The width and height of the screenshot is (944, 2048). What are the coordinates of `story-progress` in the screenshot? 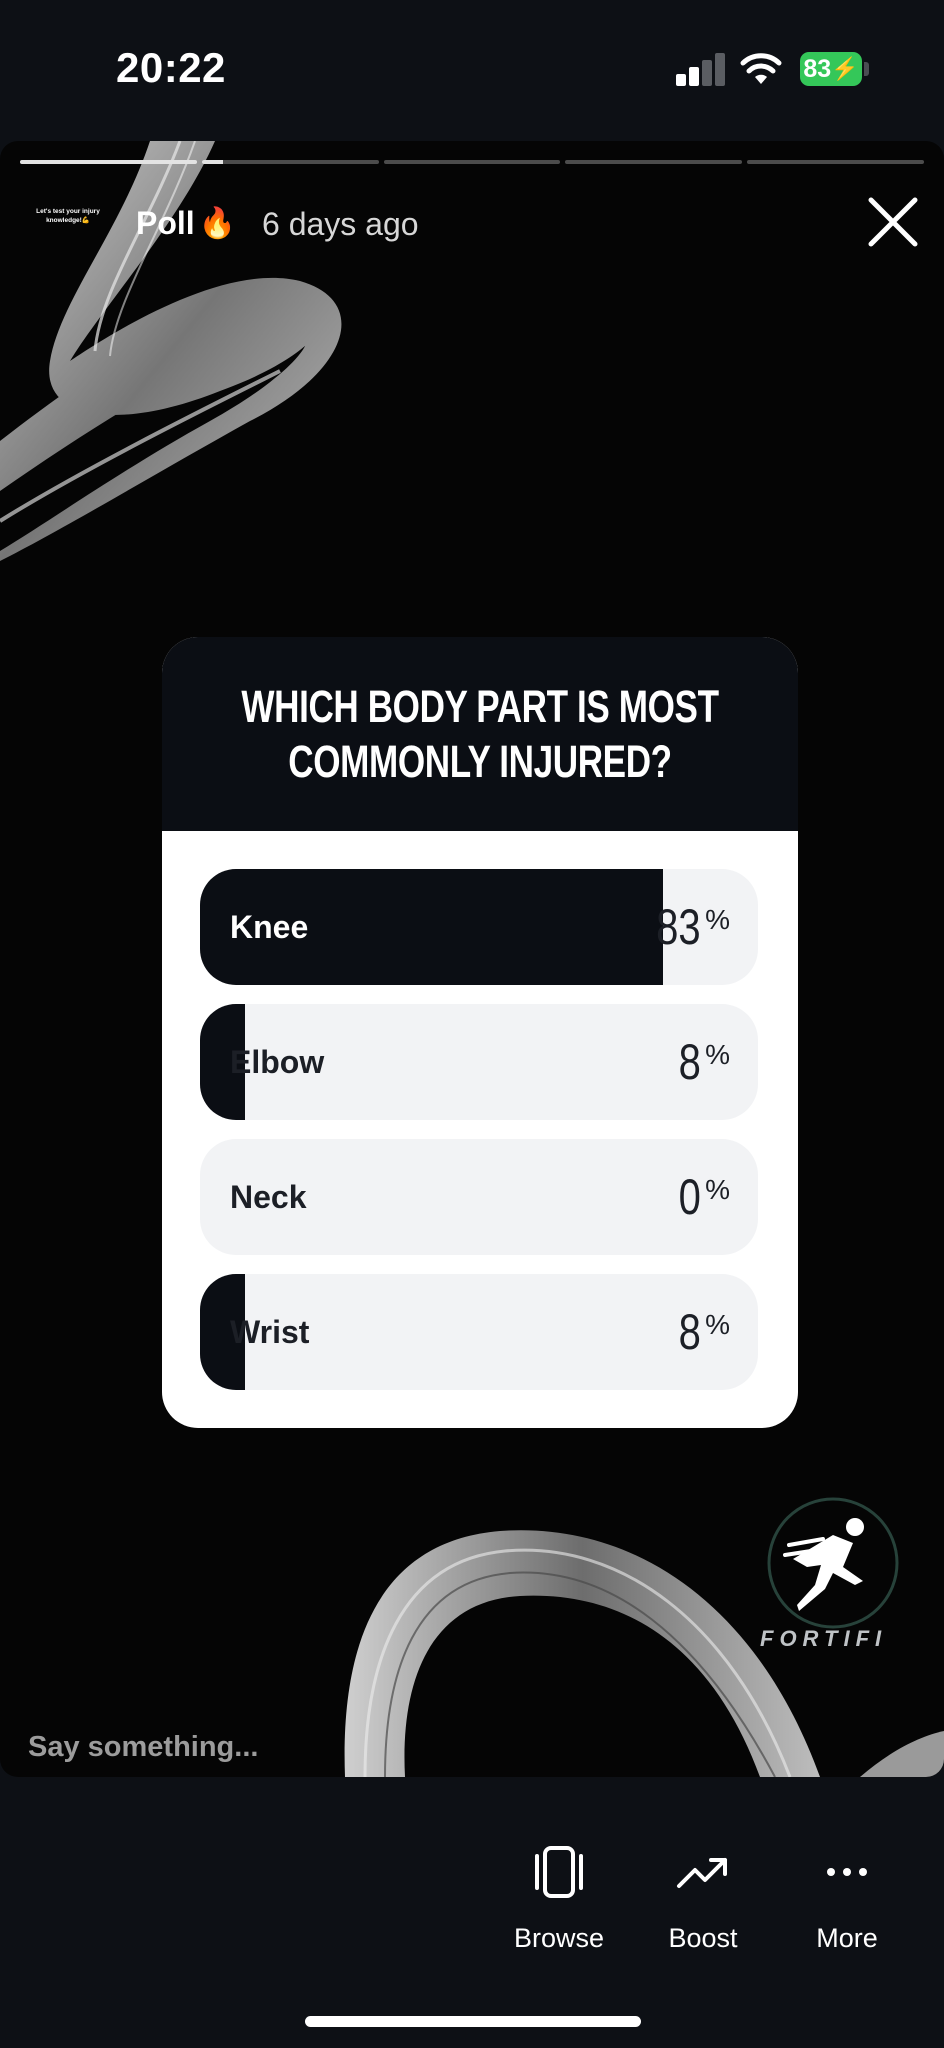 It's located at (472, 163).